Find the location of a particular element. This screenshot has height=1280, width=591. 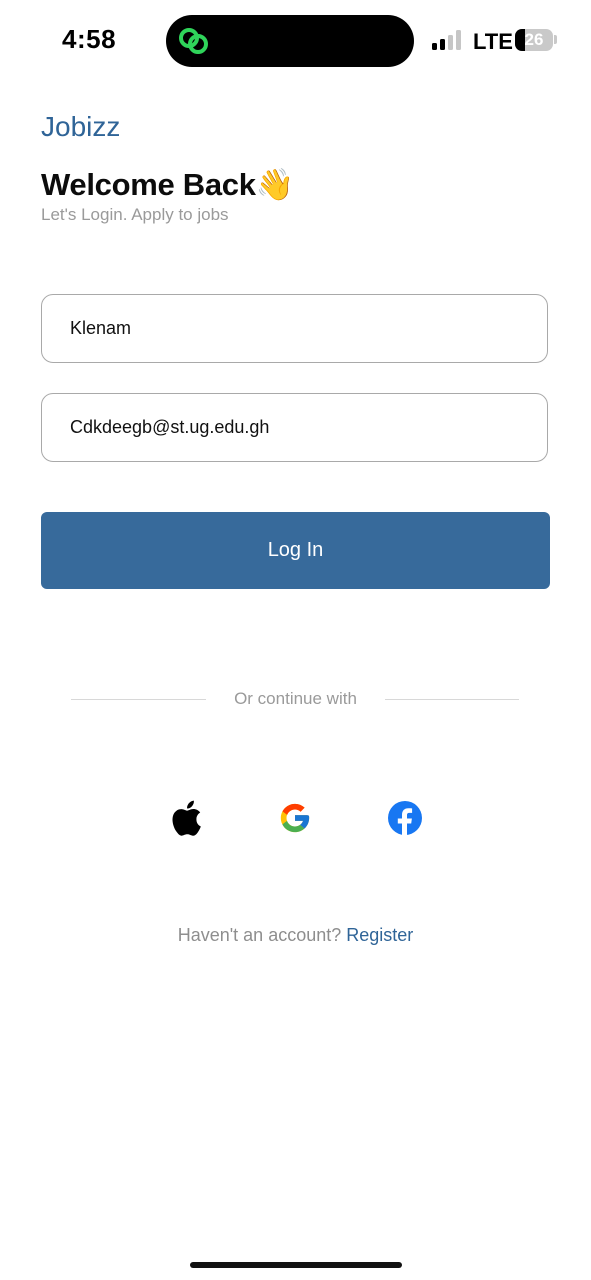

divider-line-right is located at coordinates (452, 699).